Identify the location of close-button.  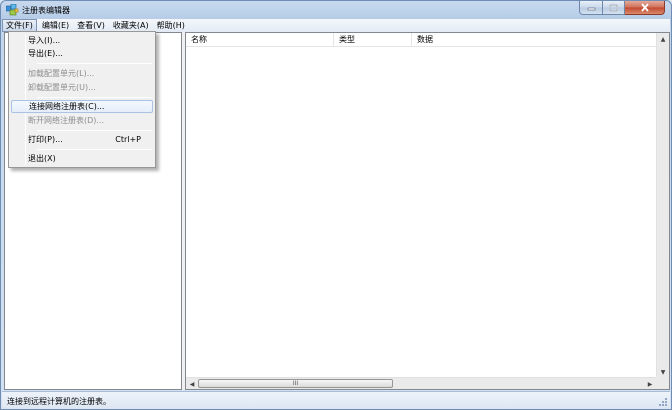
(645, 8).